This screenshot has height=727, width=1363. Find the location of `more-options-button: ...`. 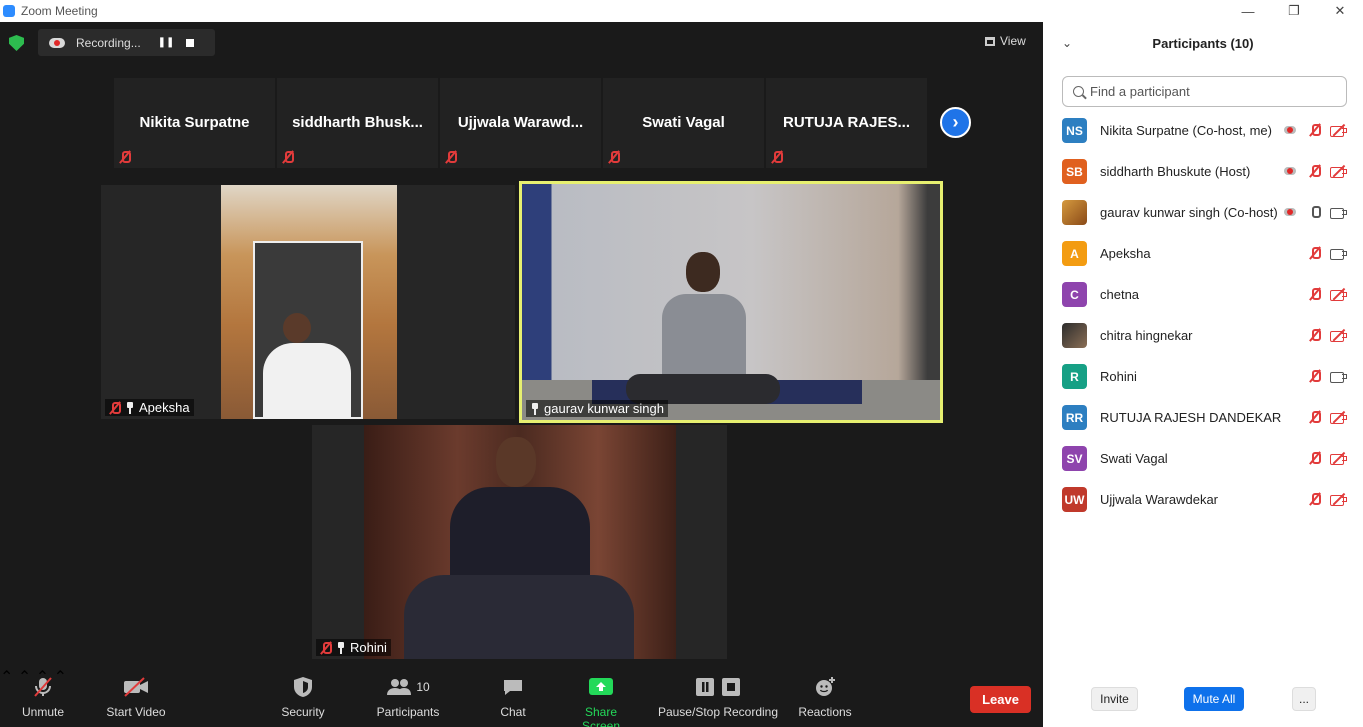

more-options-button: ... is located at coordinates (1304, 699).